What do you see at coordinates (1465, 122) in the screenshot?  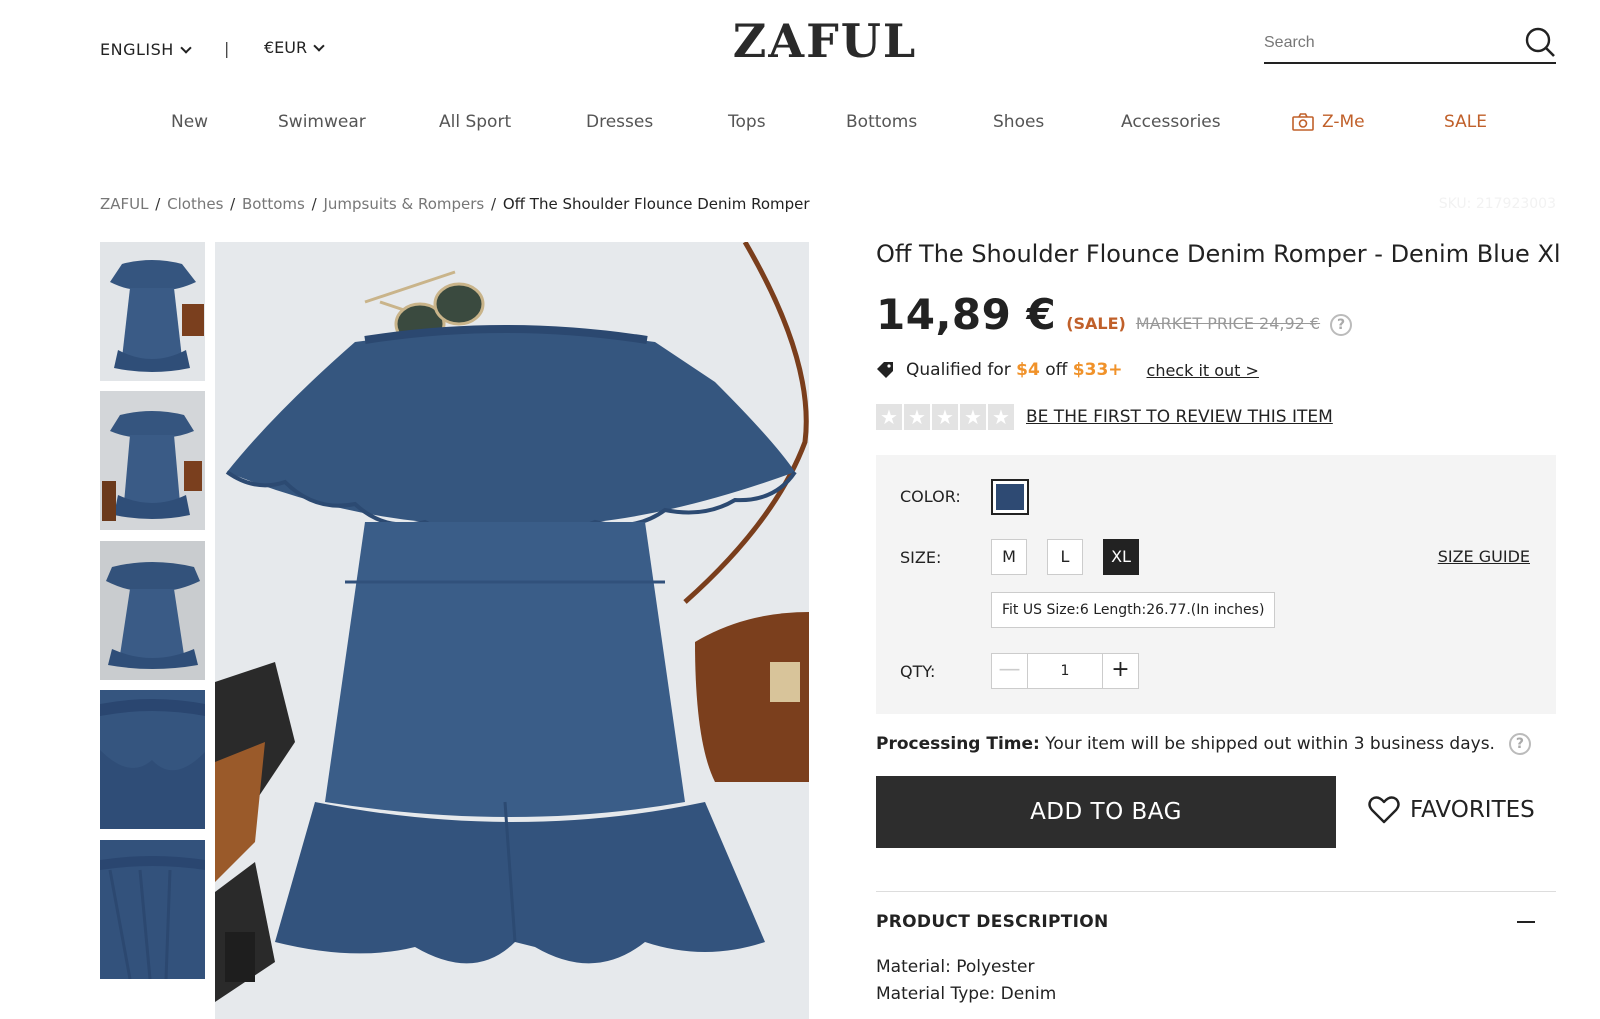 I see `nav-item-sale: SALE` at bounding box center [1465, 122].